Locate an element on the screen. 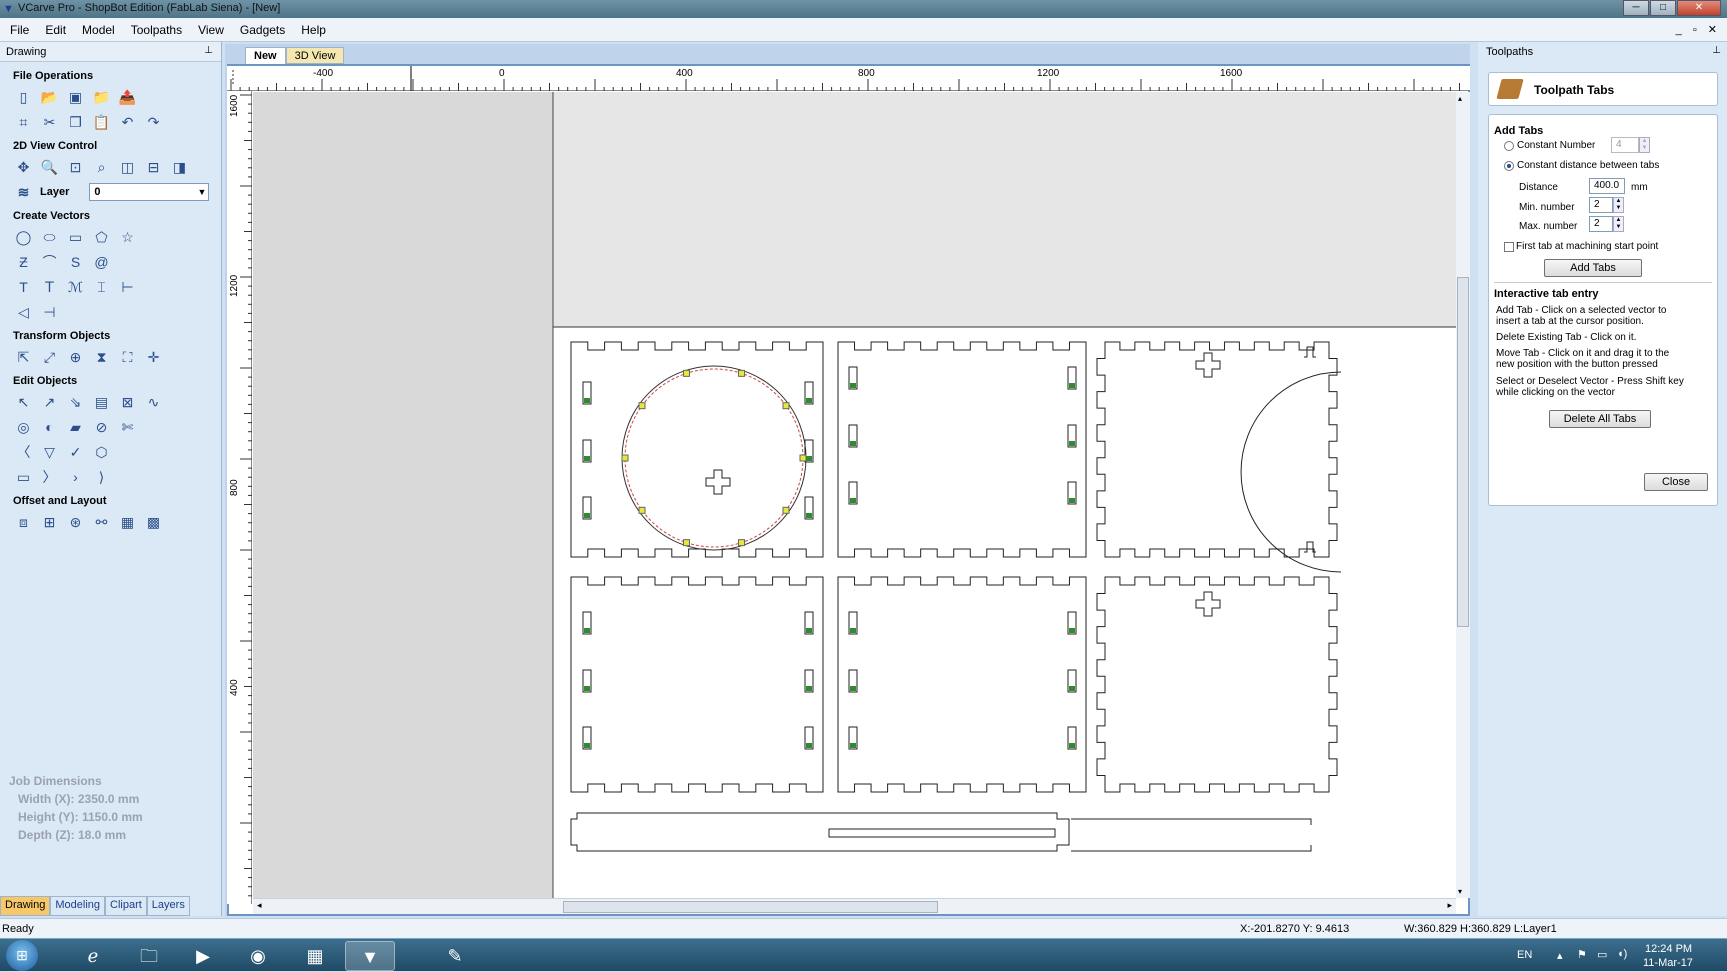 This screenshot has width=1727, height=972. group-icon: ▤ is located at coordinates (101, 402).